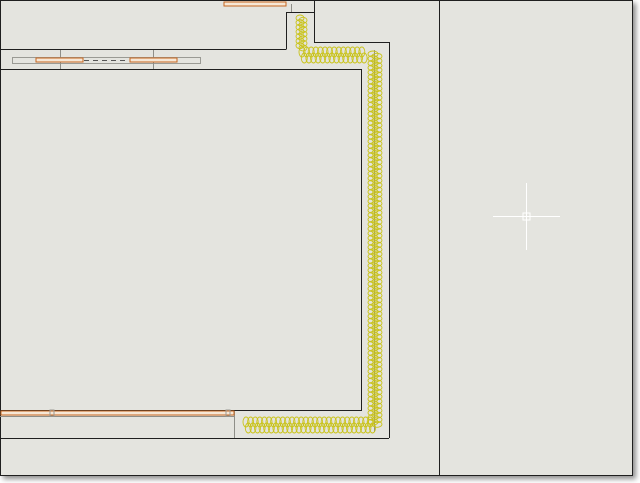 This screenshot has width=640, height=483. What do you see at coordinates (301, 33) in the screenshot?
I see `insulation-stub` at bounding box center [301, 33].